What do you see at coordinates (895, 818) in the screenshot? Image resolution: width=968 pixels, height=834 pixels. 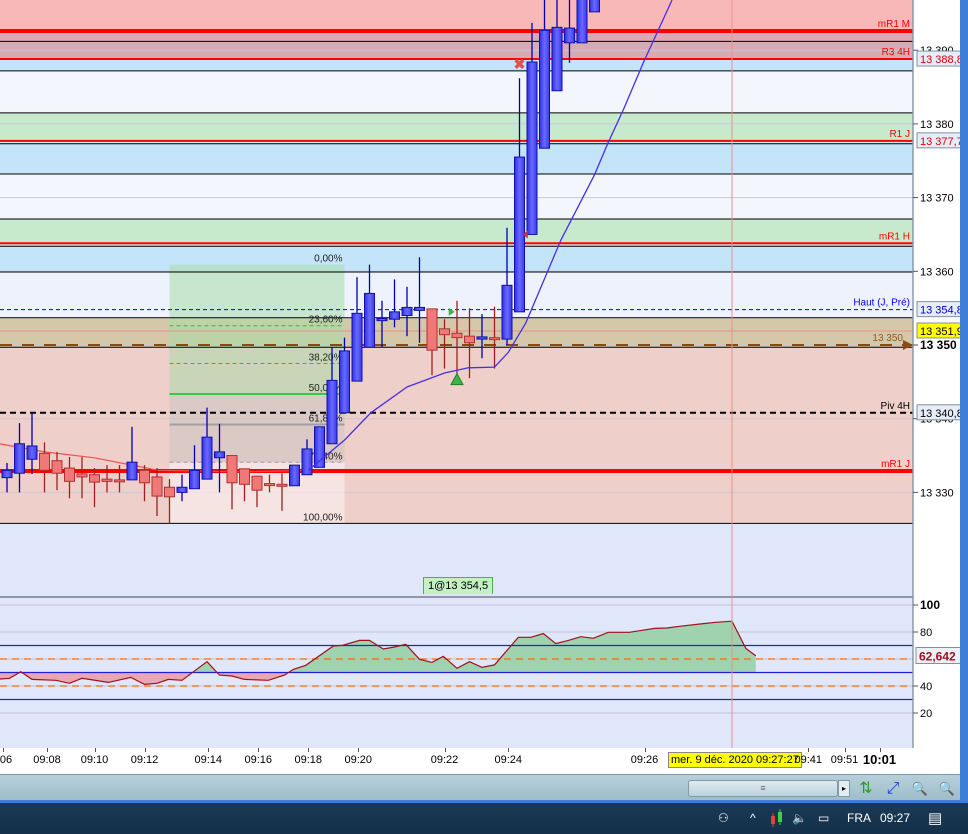 I see `taskbar-clock: 09:27` at bounding box center [895, 818].